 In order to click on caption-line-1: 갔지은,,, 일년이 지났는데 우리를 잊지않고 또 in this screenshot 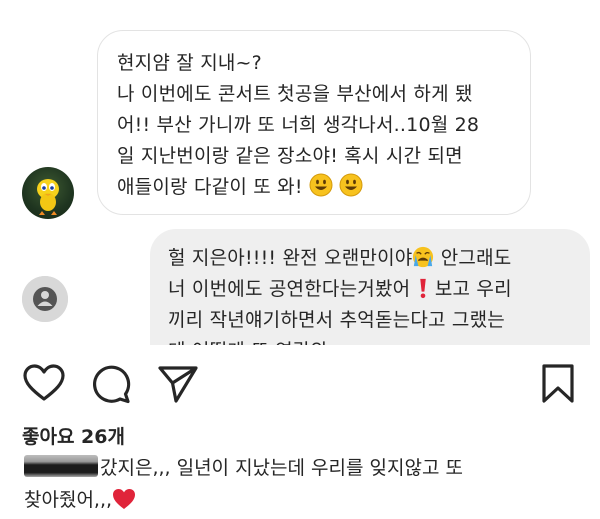, I will do `click(304, 468)`.